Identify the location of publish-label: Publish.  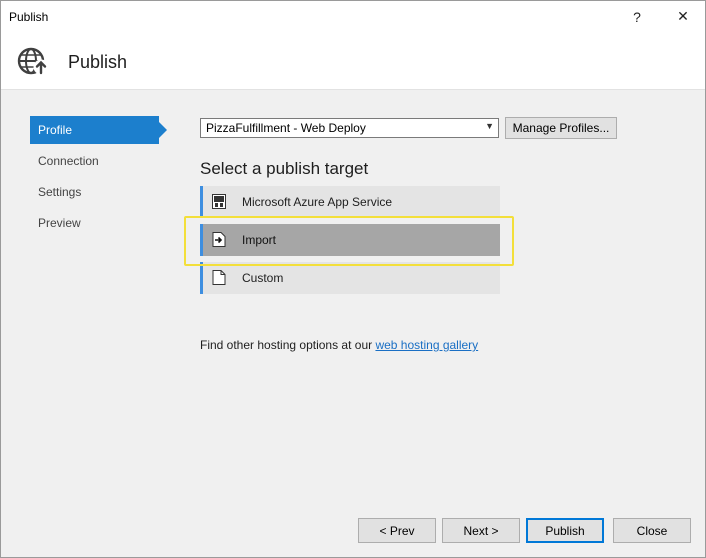
(565, 530).